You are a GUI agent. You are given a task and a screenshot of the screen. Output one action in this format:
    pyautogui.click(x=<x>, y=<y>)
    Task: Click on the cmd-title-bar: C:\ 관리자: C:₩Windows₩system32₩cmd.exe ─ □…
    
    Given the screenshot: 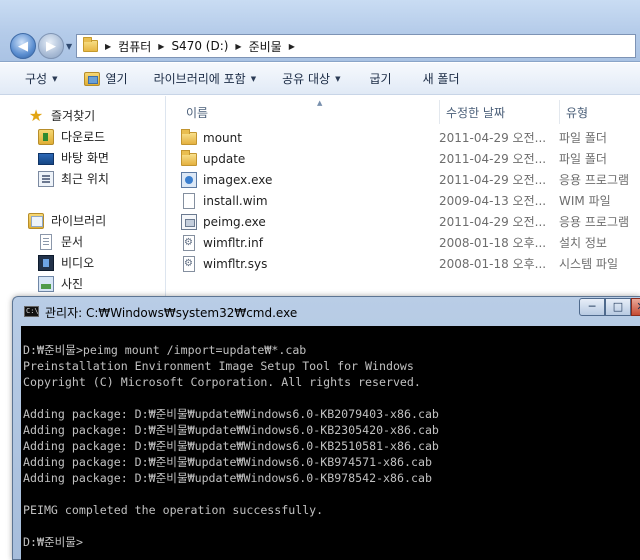 What is the action you would take?
    pyautogui.click(x=326, y=310)
    